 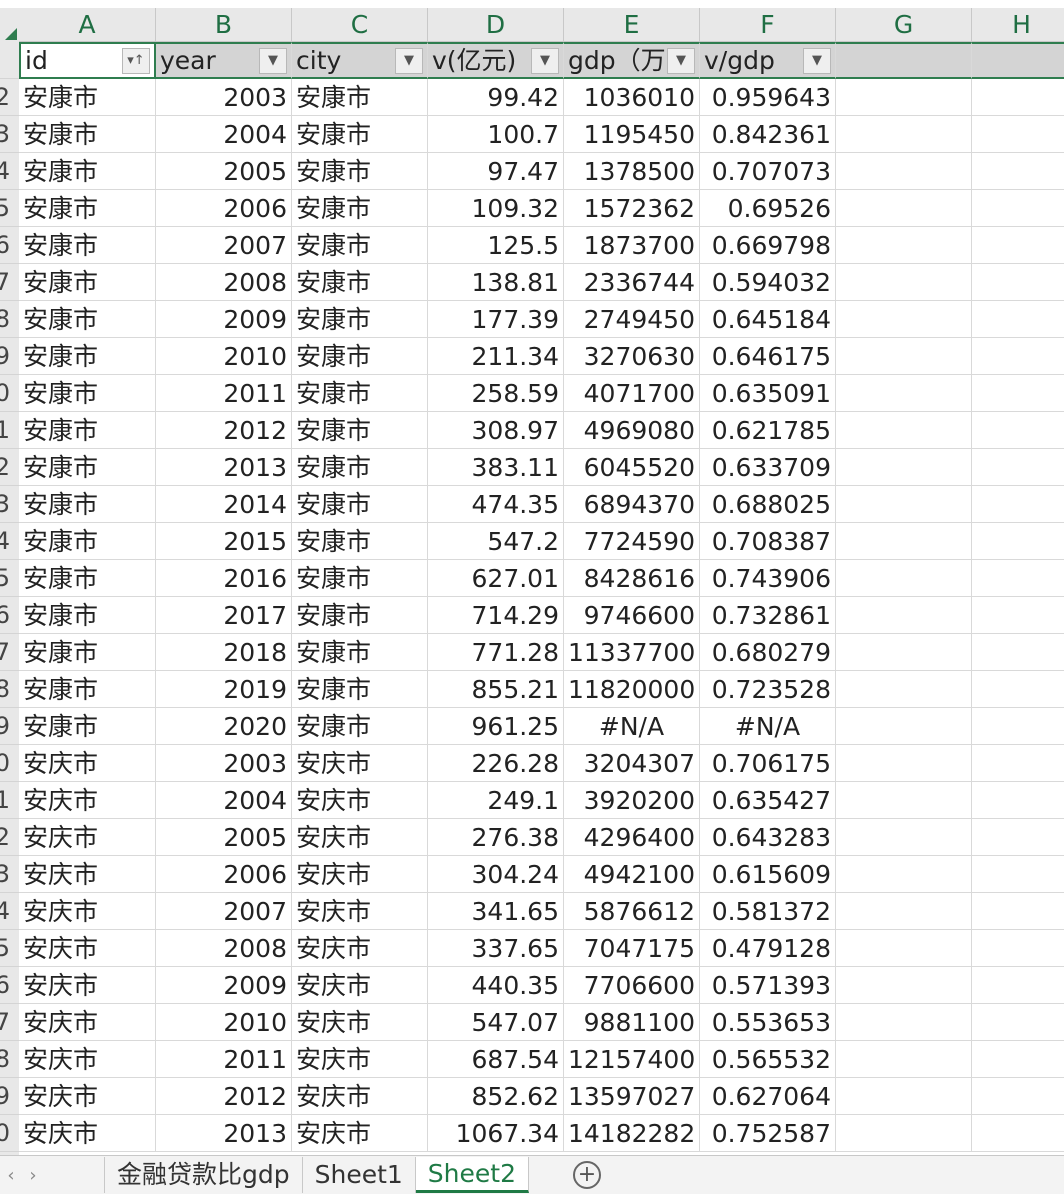 What do you see at coordinates (1018, 25) in the screenshot?
I see `column-header-h: H` at bounding box center [1018, 25].